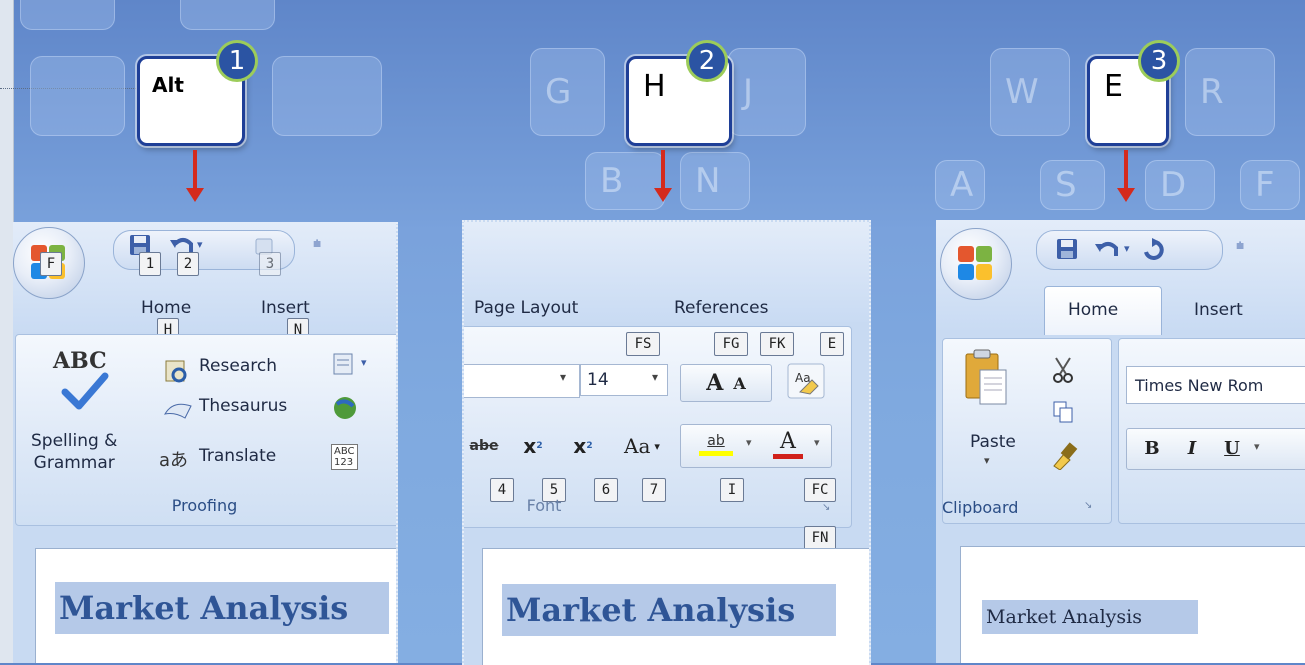 The height and width of the screenshot is (665, 1305). Describe the element at coordinates (486, 446) in the screenshot. I see `strikethrough-button: abe` at that location.